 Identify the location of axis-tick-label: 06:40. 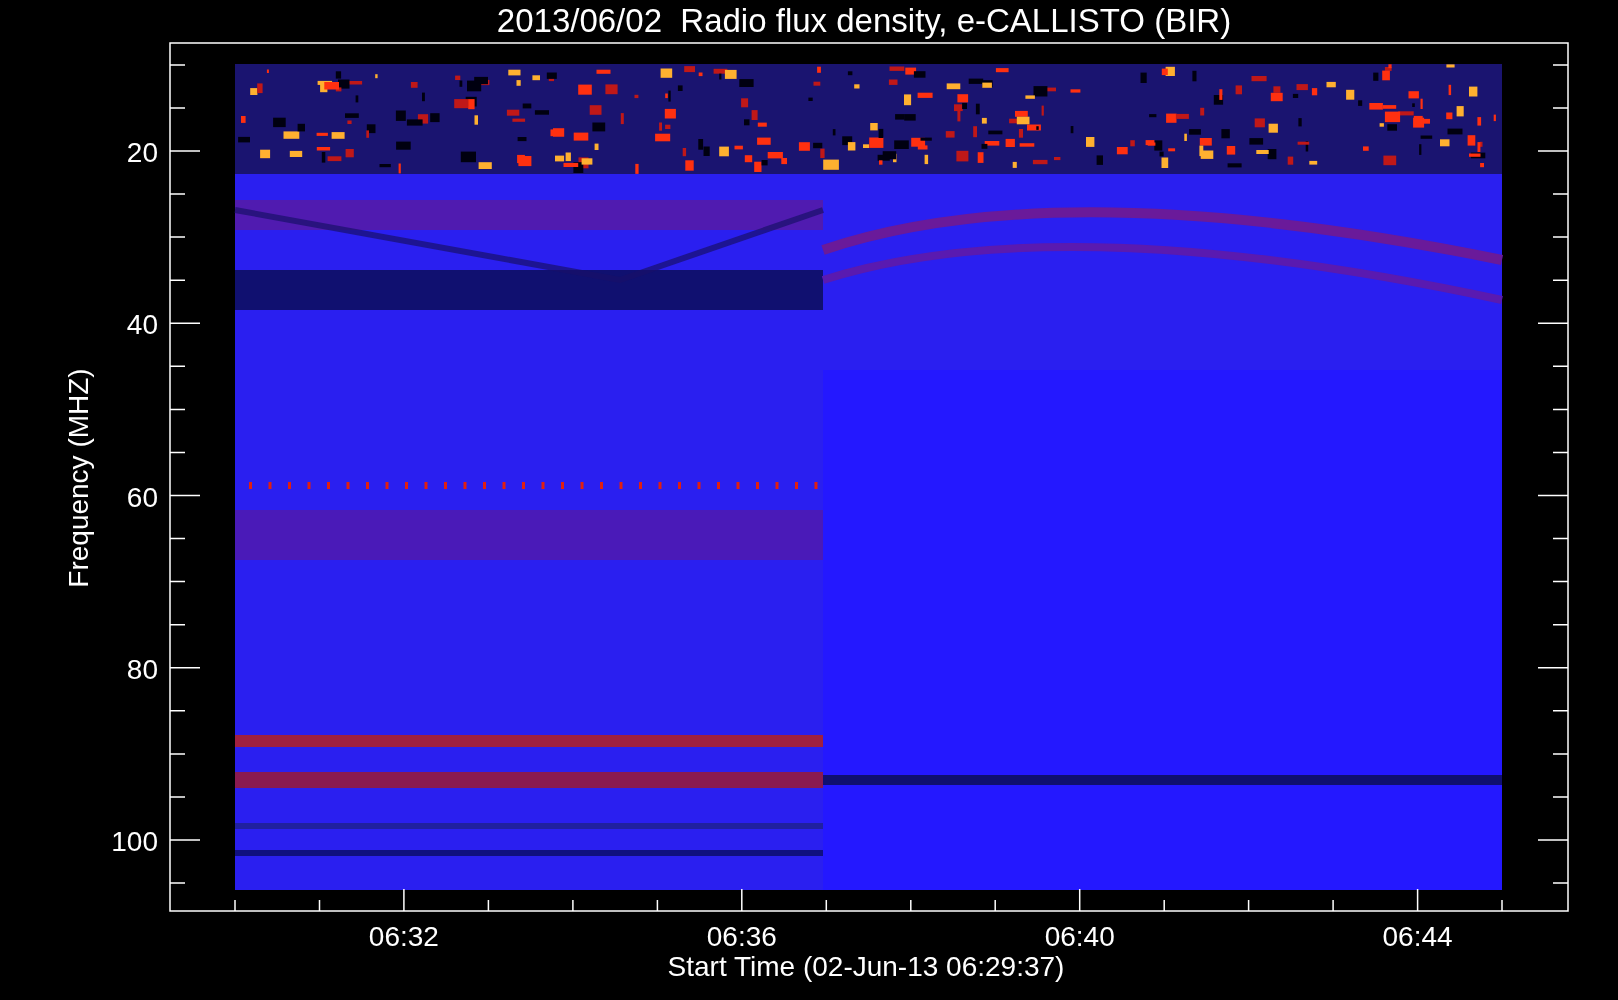
(1079, 936).